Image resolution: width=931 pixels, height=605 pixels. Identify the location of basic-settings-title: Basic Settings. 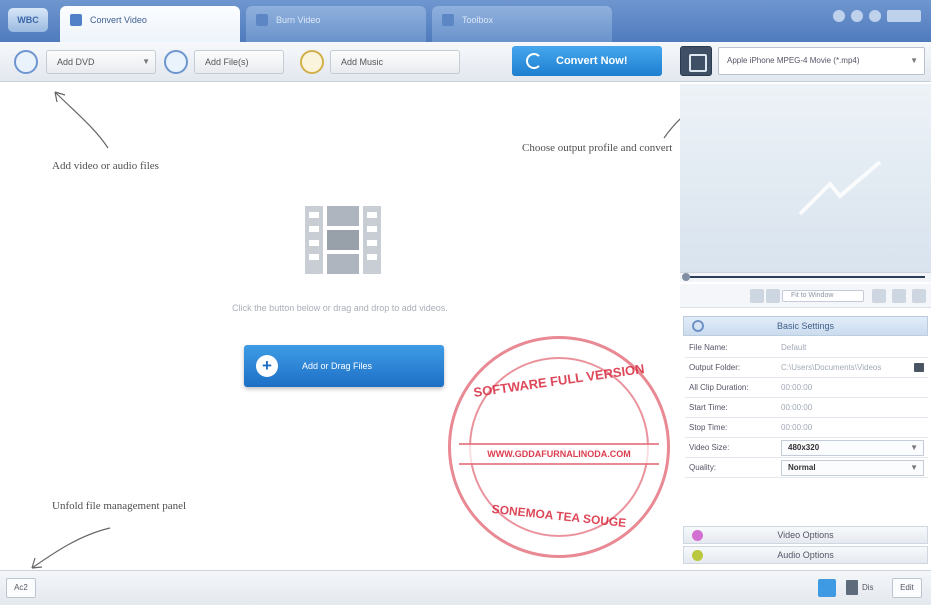
(805, 326).